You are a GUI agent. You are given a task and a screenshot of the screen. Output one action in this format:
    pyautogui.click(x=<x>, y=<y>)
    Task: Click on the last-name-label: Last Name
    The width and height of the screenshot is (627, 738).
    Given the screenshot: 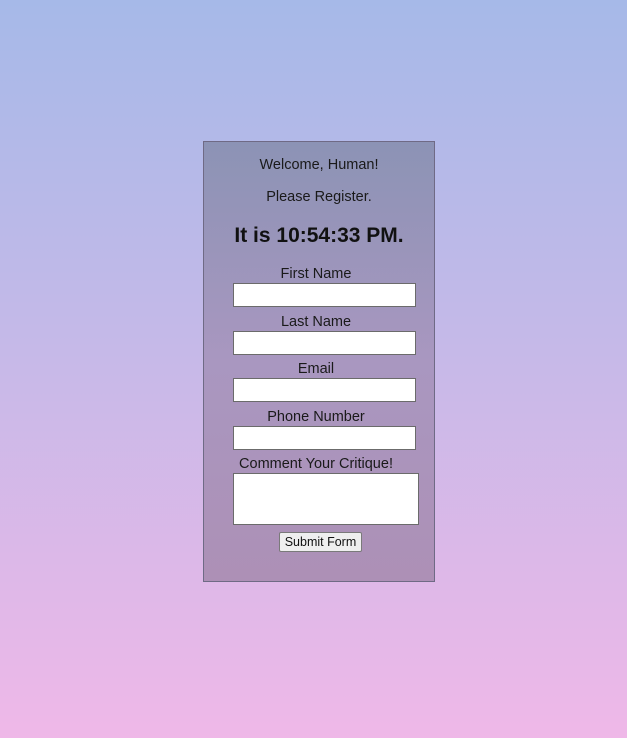 What is the action you would take?
    pyautogui.click(x=316, y=322)
    